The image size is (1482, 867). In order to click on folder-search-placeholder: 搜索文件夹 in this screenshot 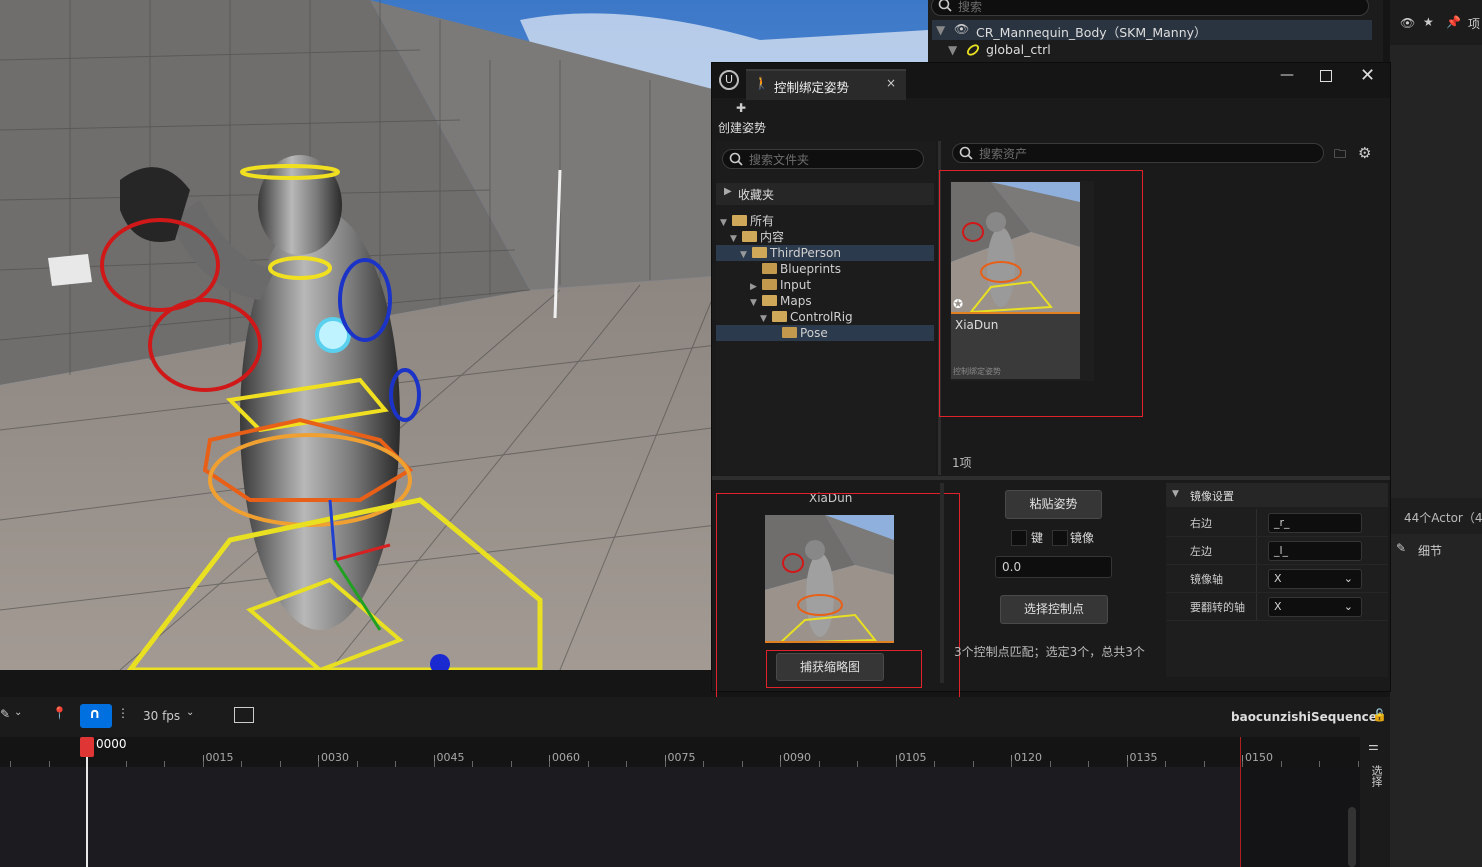, I will do `click(779, 160)`.